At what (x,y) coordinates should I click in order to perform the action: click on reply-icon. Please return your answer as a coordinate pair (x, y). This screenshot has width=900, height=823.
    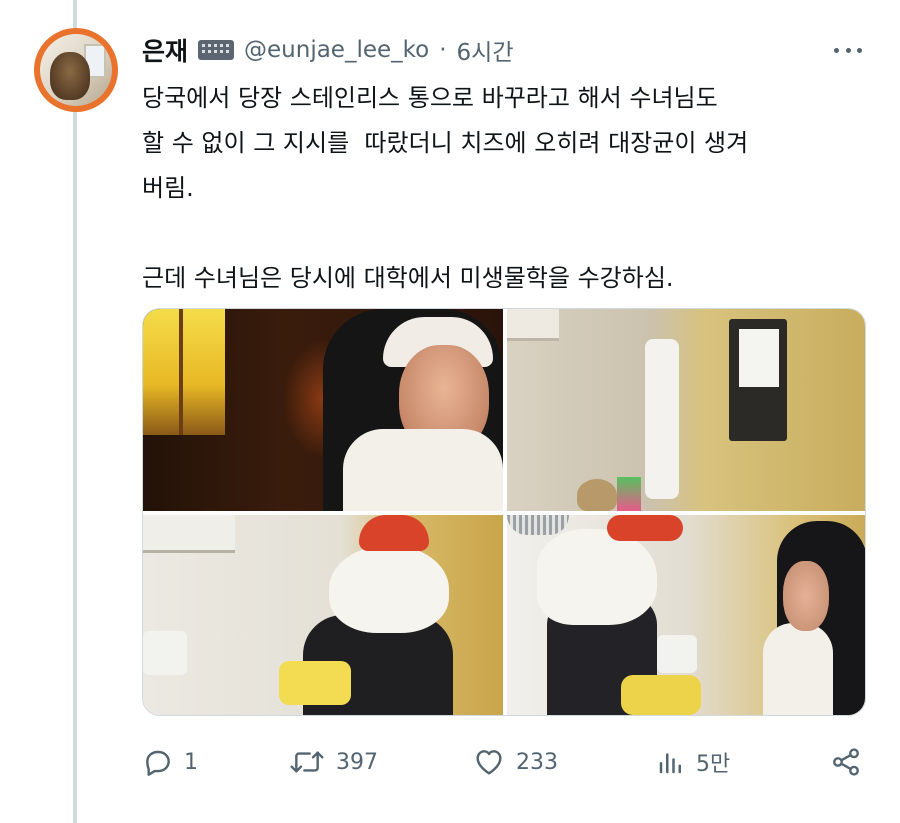
    Looking at the image, I should click on (158, 763).